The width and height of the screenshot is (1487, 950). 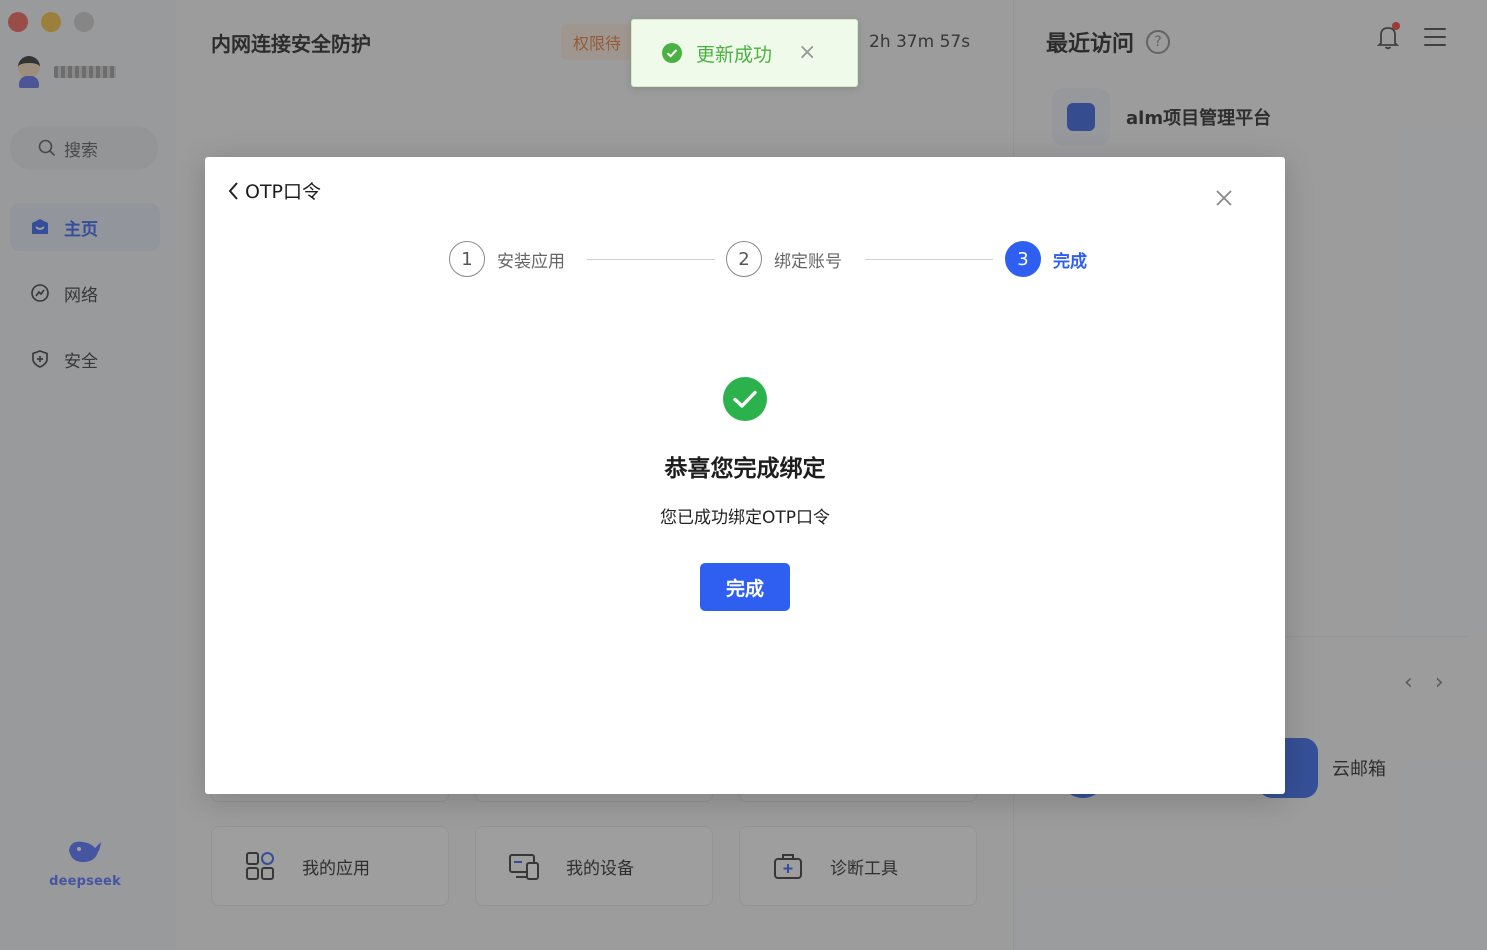 What do you see at coordinates (745, 399) in the screenshot?
I see `success-check-icon` at bounding box center [745, 399].